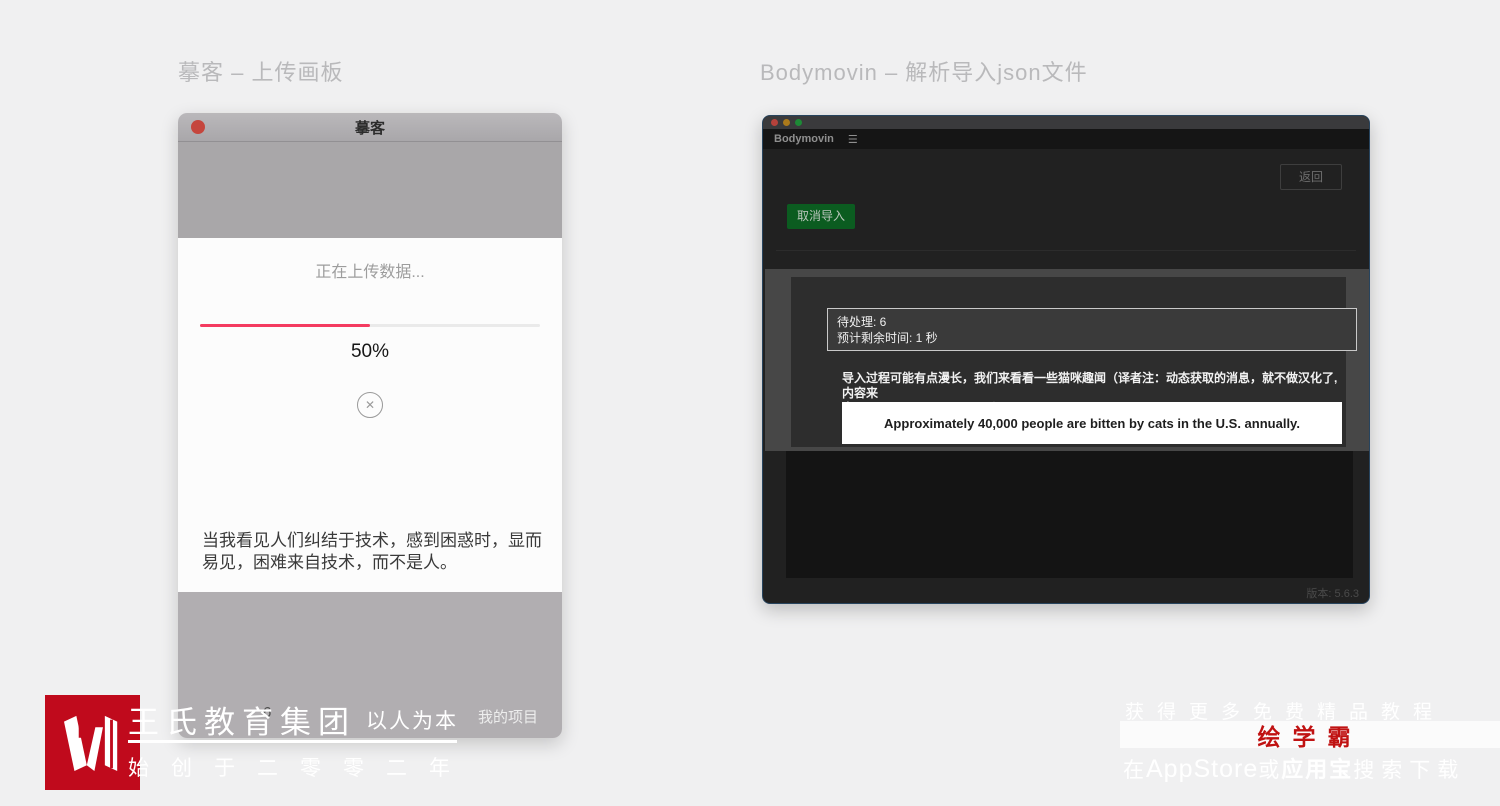  Describe the element at coordinates (329, 562) in the screenshot. I see `quote-line-2: 易见，困难来自技术，而不是人。` at that location.